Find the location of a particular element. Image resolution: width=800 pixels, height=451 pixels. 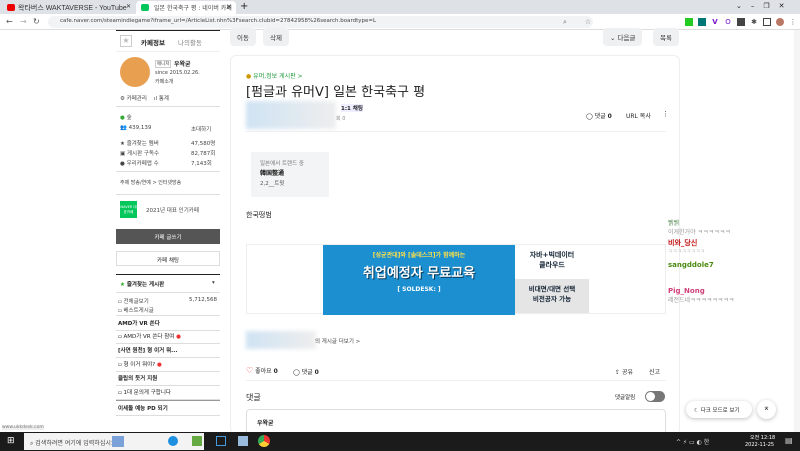

write-post-button: 카페 글쓰기 is located at coordinates (168, 236).